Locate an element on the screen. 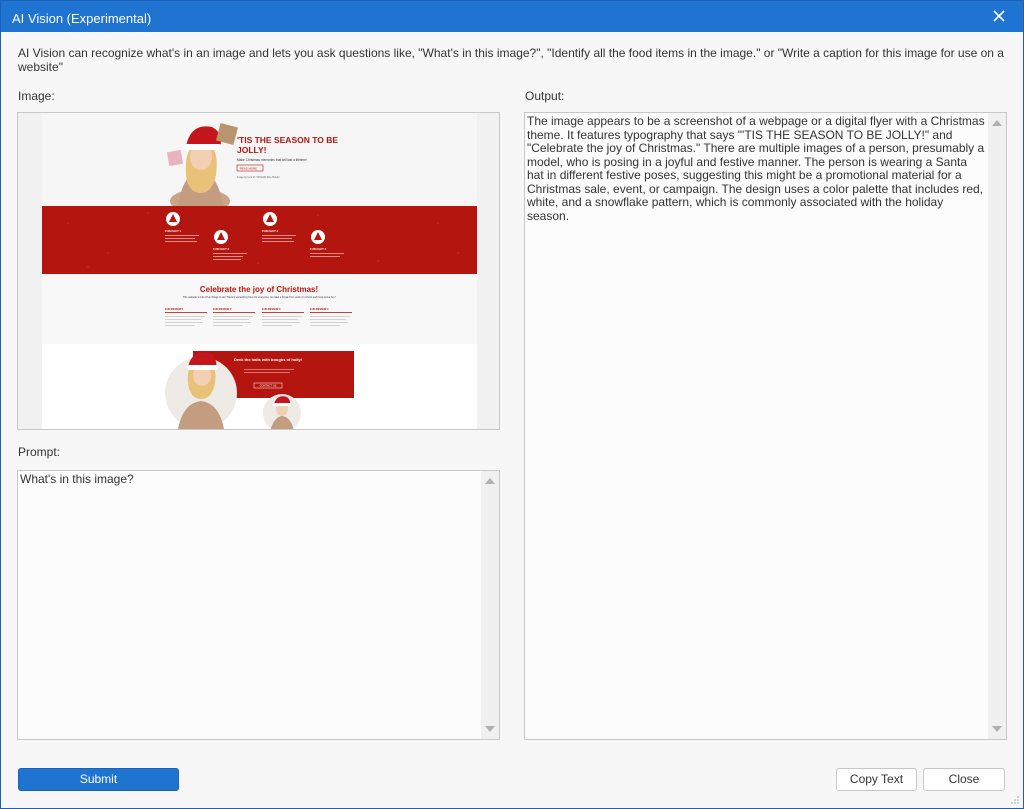 The height and width of the screenshot is (809, 1024). prompt-label: Prompt: is located at coordinates (39, 452).